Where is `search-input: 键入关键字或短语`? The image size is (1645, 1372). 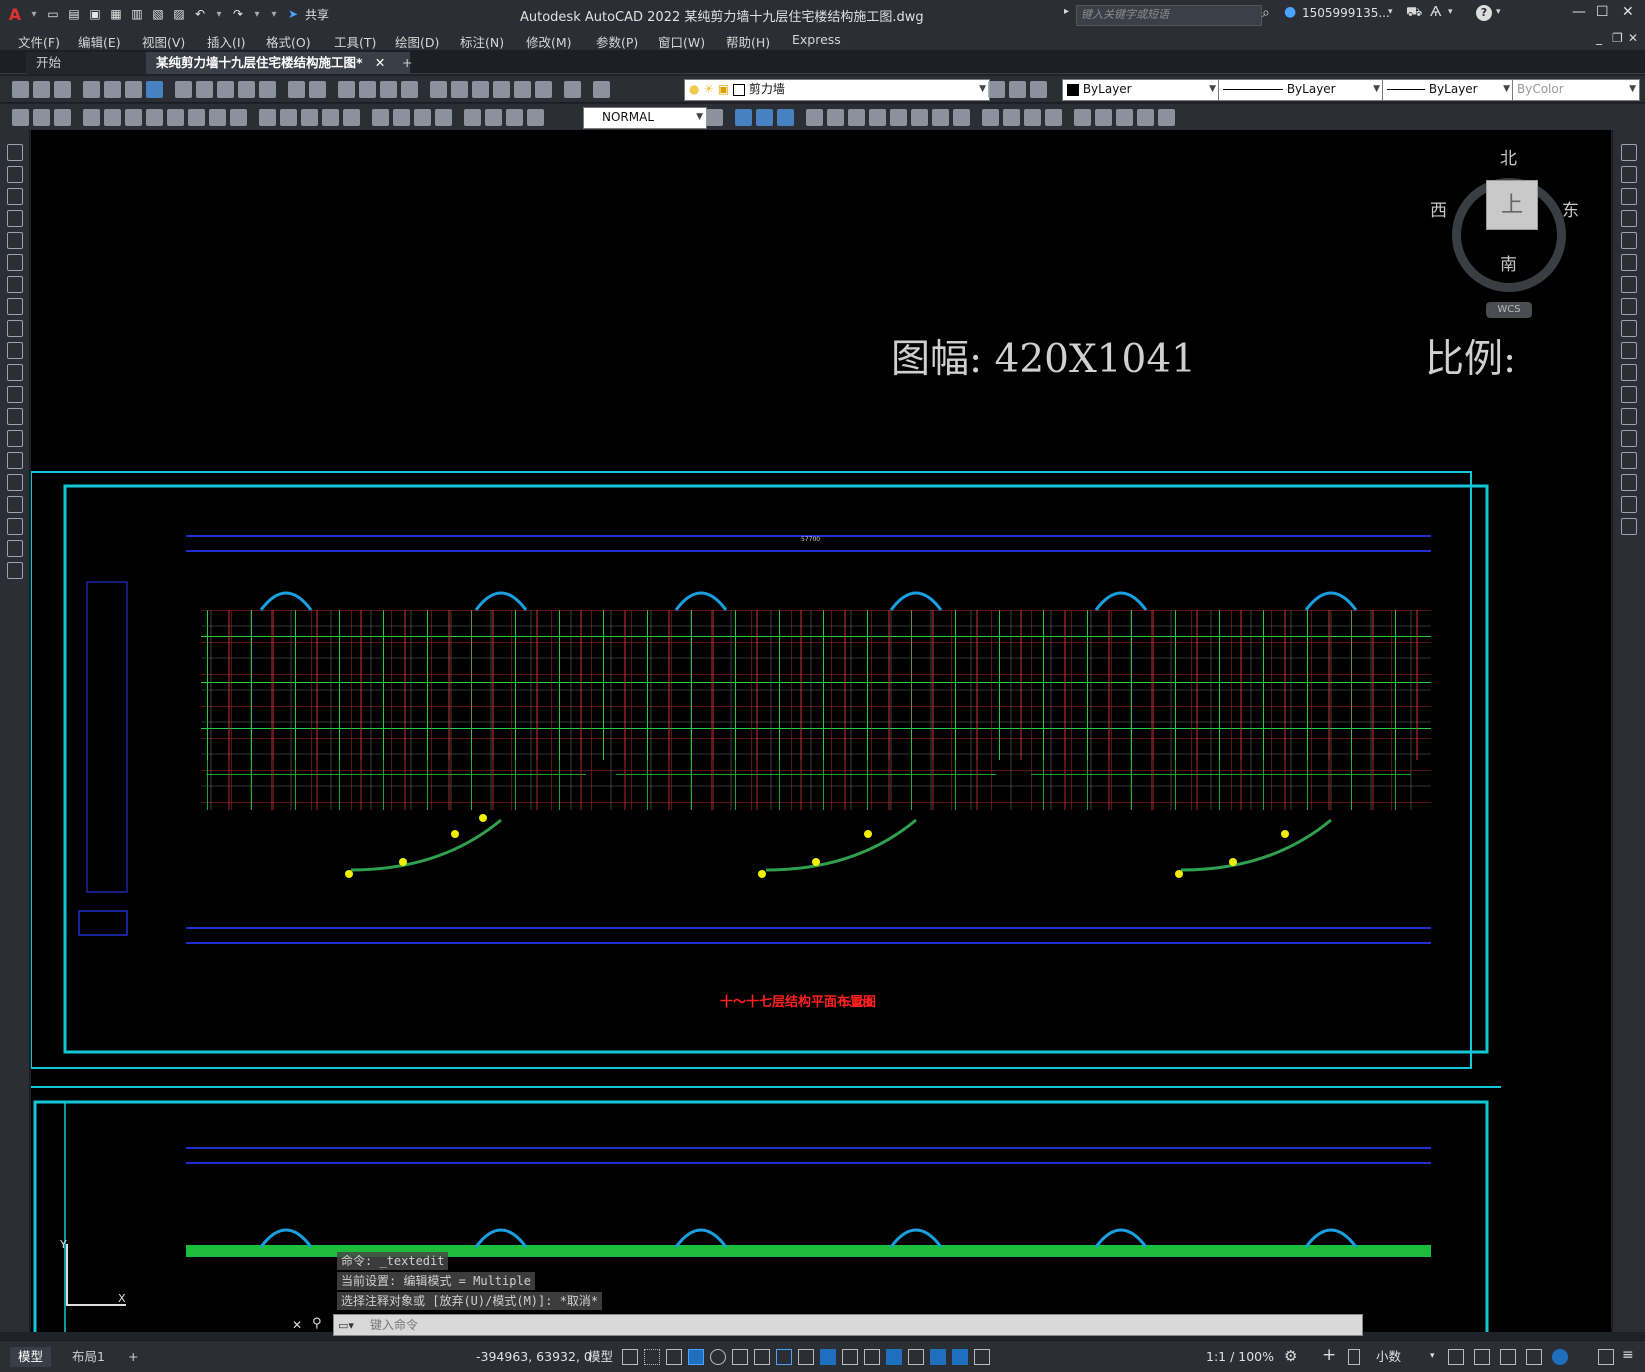
search-input: 键入关键字或短语 is located at coordinates (1169, 15).